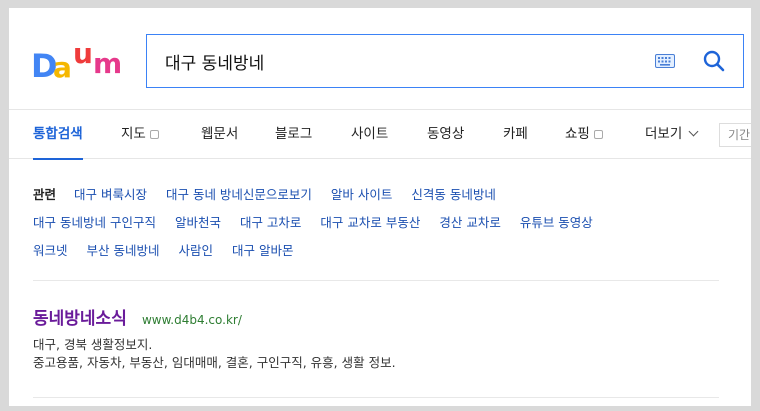 This screenshot has height=411, width=760. I want to click on tab-label: 통합검색, so click(58, 134).